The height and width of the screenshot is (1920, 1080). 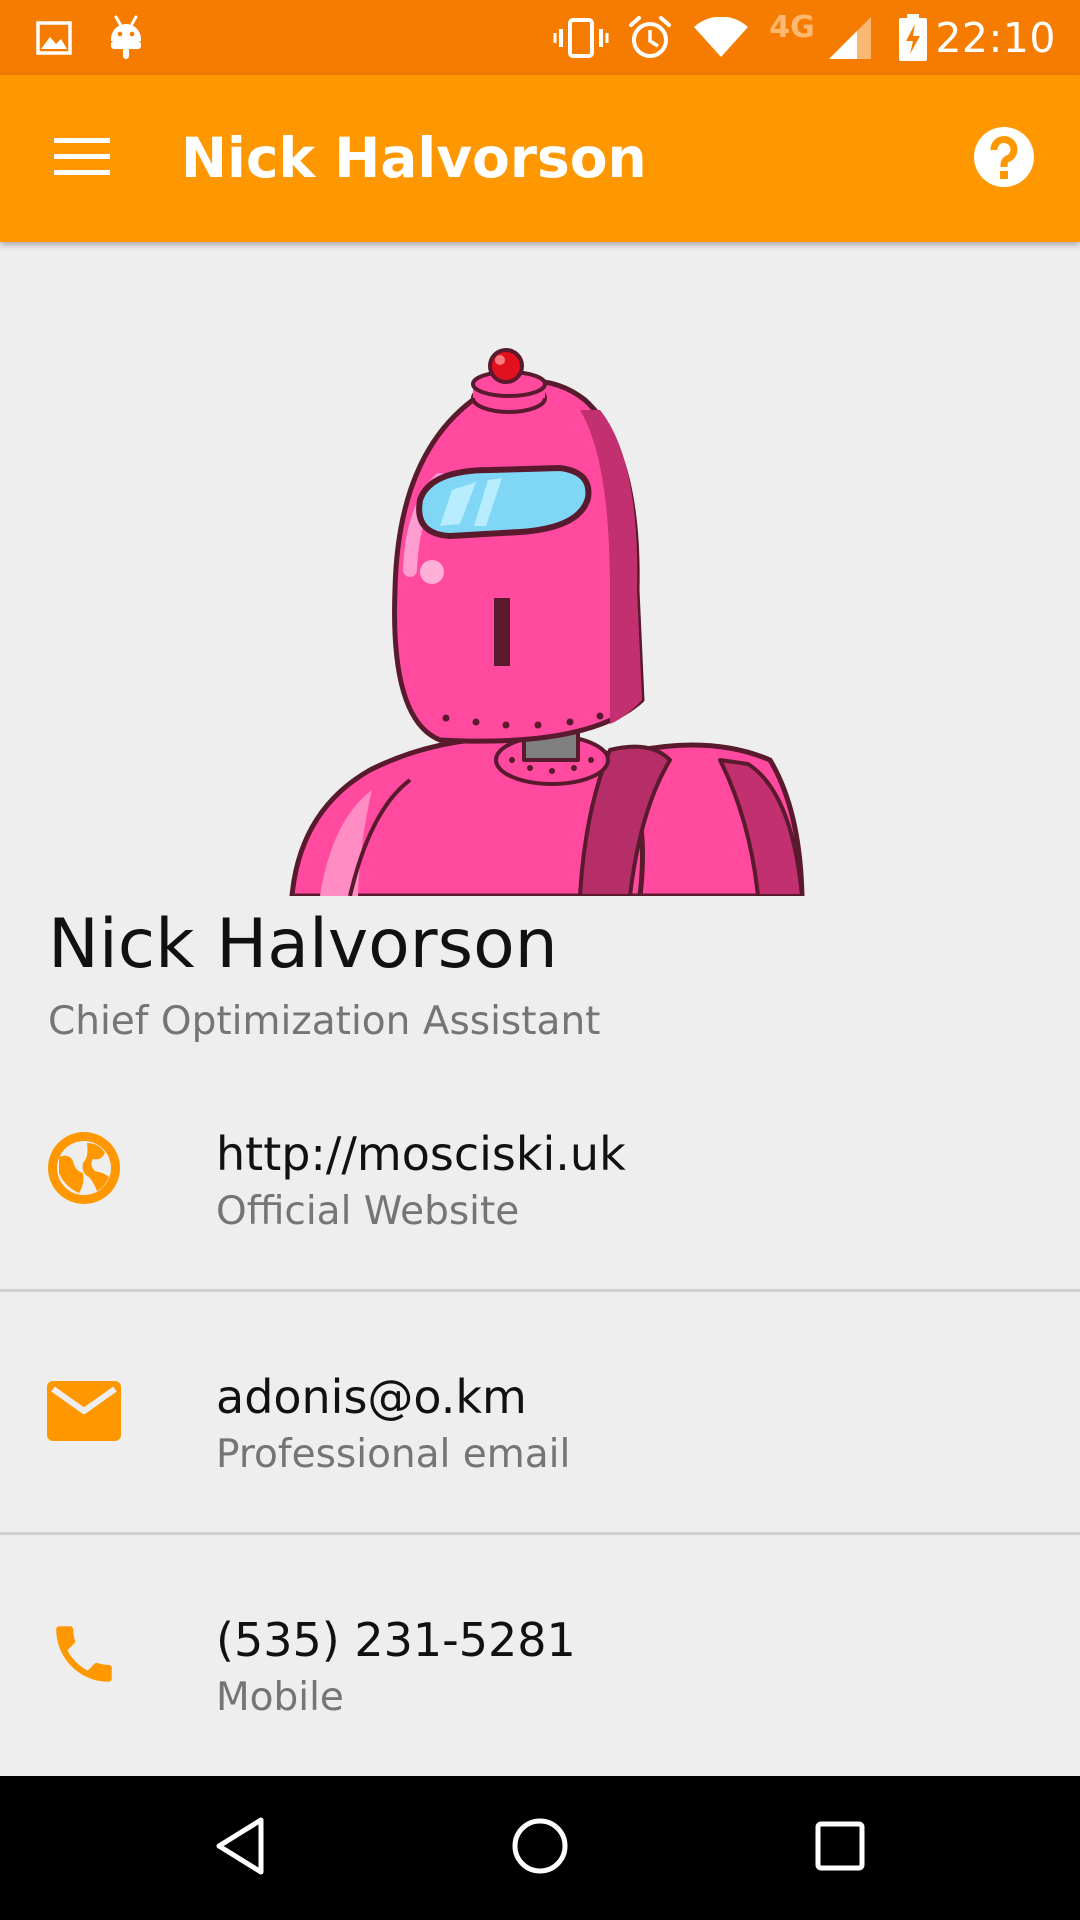 I want to click on help-icon, so click(x=1004, y=159).